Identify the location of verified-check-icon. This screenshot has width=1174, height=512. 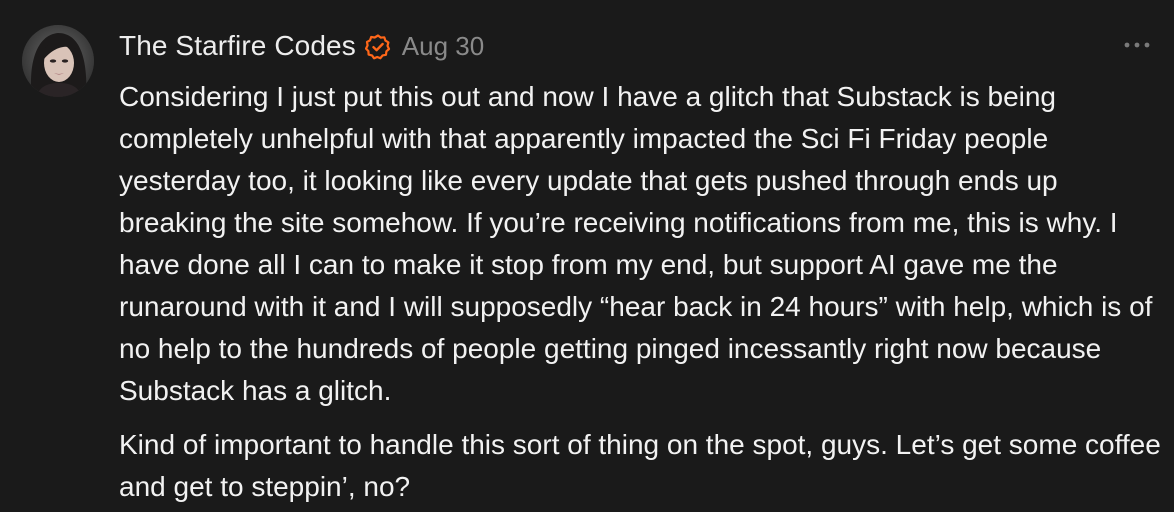
(377, 47).